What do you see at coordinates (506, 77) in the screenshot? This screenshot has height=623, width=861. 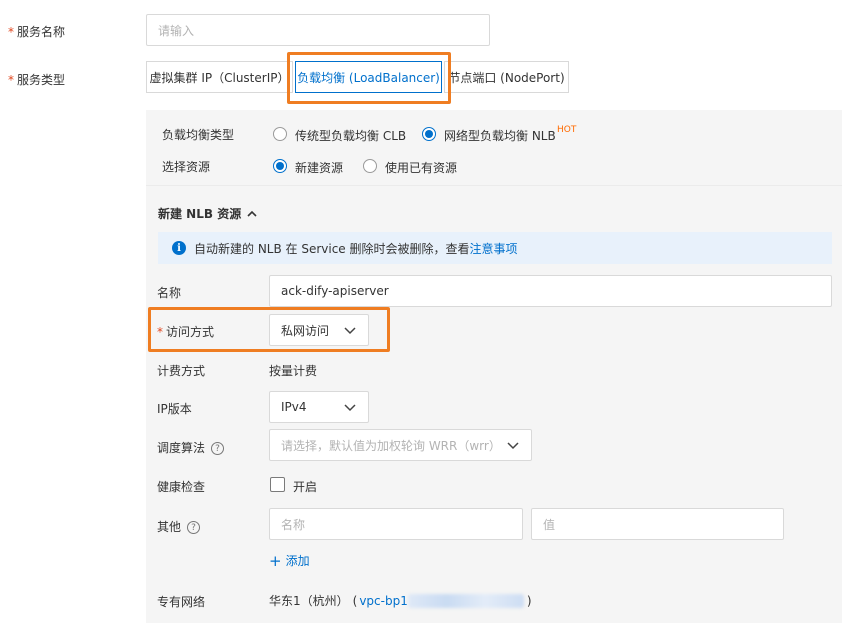 I see `service-type-nodeport: 节点端口 (NodePort)` at bounding box center [506, 77].